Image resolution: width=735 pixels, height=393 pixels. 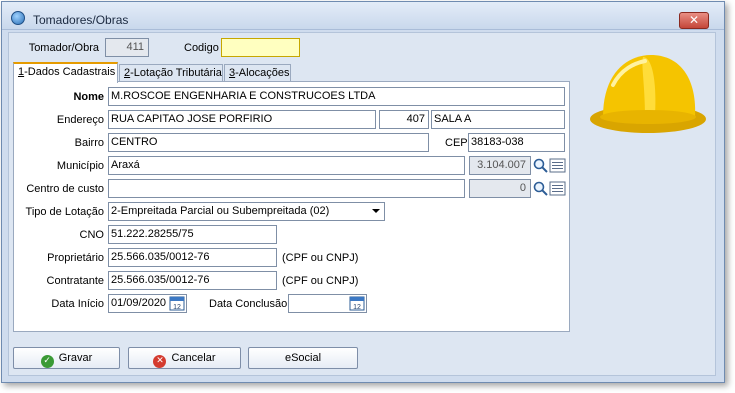 I want to click on tab-alocacoes: 3-Alocações, so click(x=257, y=73).